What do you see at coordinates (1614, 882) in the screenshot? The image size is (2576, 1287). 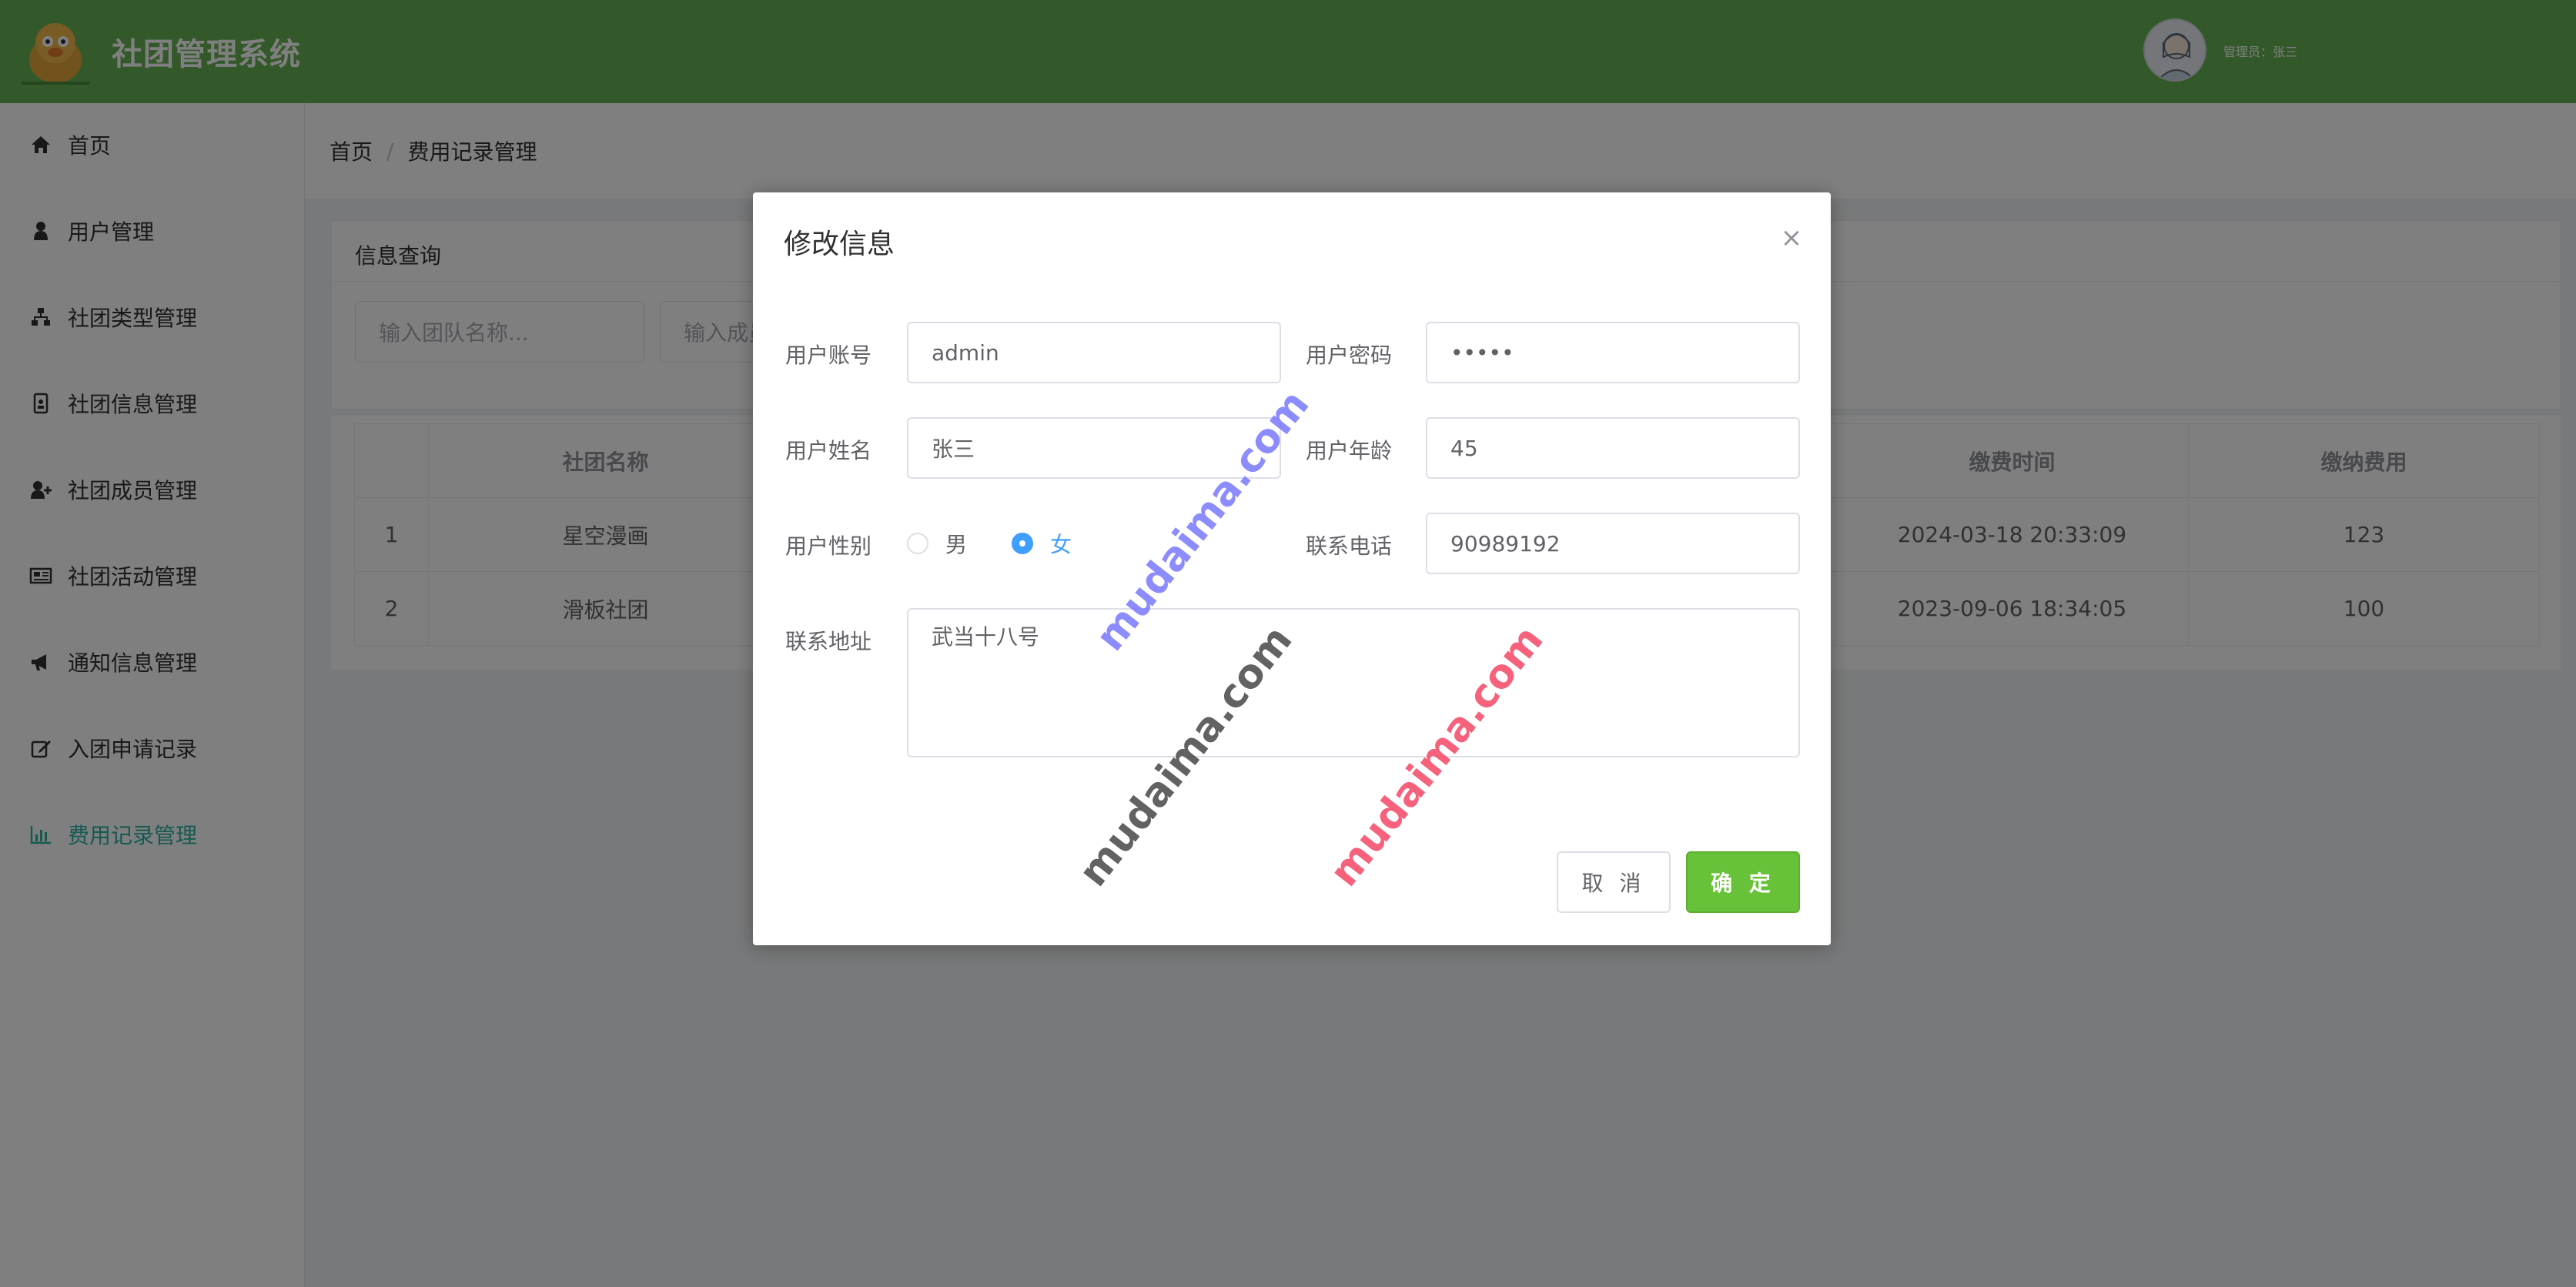 I see `cancel-button: 取 消` at bounding box center [1614, 882].